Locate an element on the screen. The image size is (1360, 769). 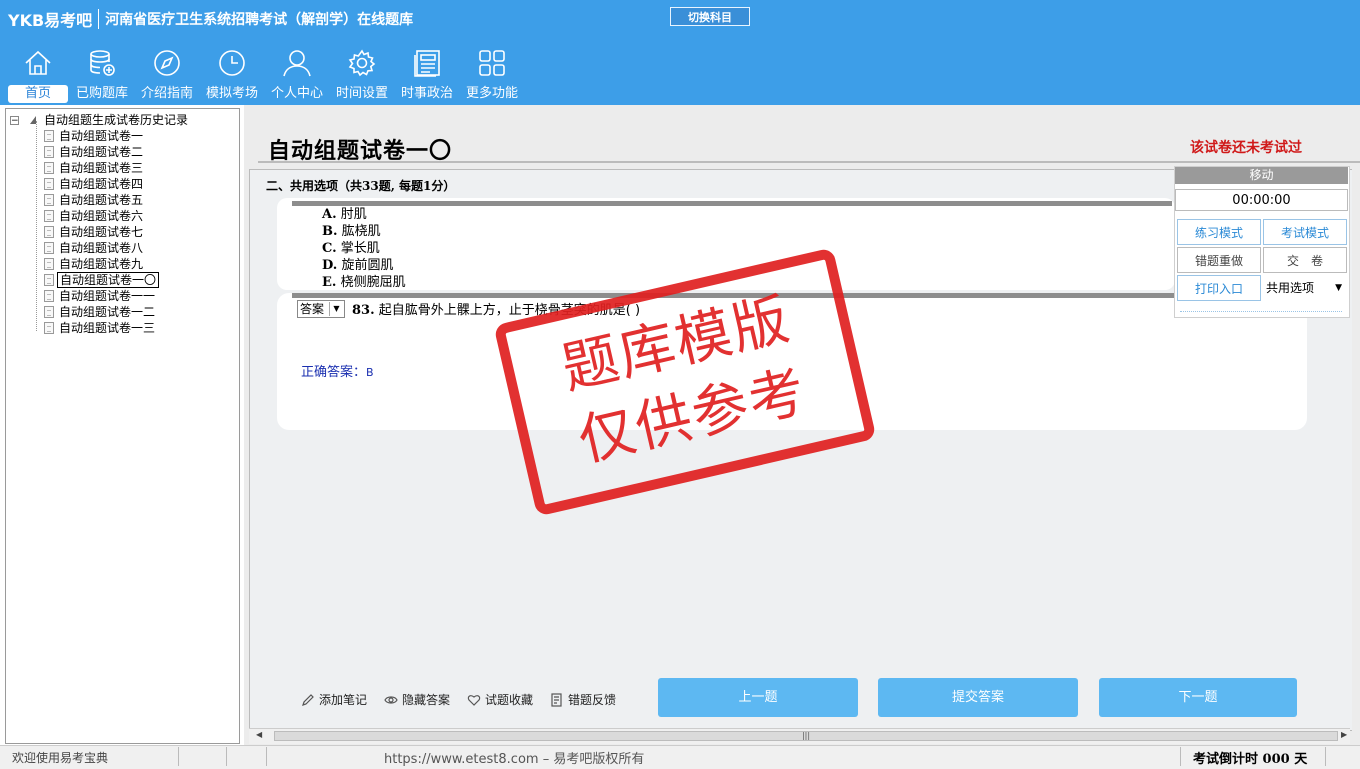
option-text: 肱桡肌 is located at coordinates (361, 231).